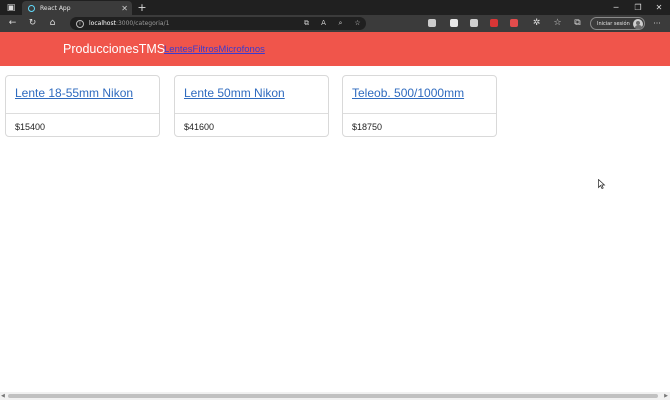 Image resolution: width=670 pixels, height=400 pixels. I want to click on scroll-left-icon: ◀, so click(3, 396).